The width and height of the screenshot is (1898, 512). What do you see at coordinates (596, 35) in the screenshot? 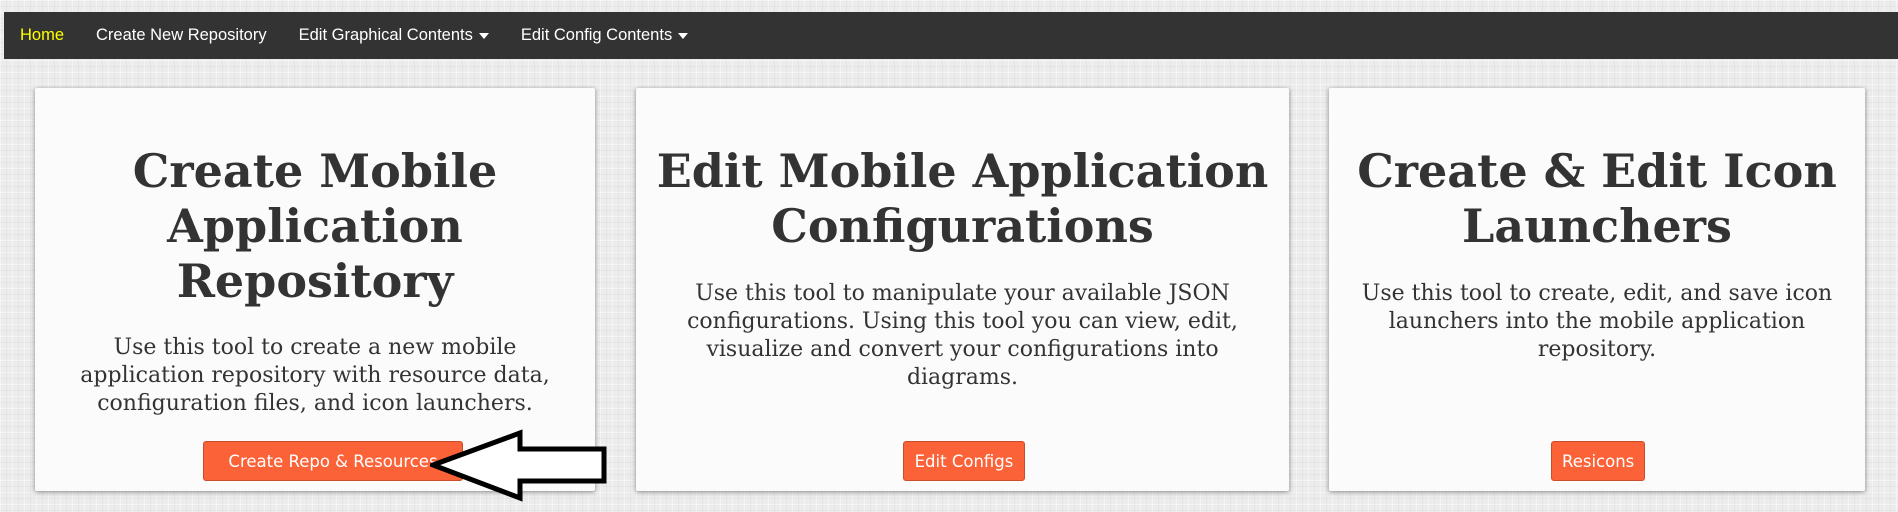
I see `nav-edit-config-contents-label: Edit Config Contents` at bounding box center [596, 35].